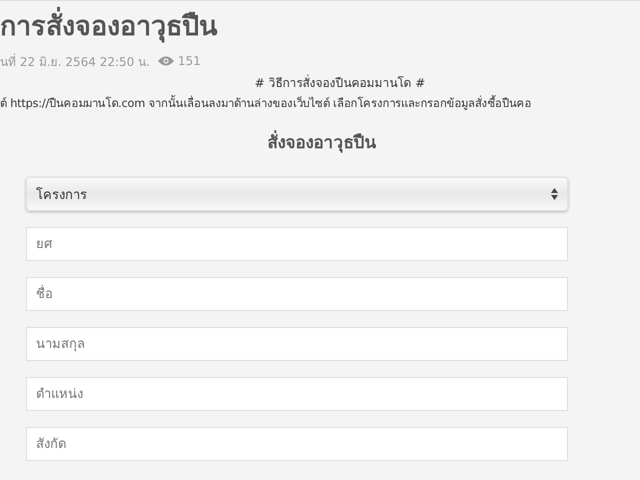 The height and width of the screenshot is (480, 640). What do you see at coordinates (297, 244) in the screenshot?
I see `input-field: ยศ` at bounding box center [297, 244].